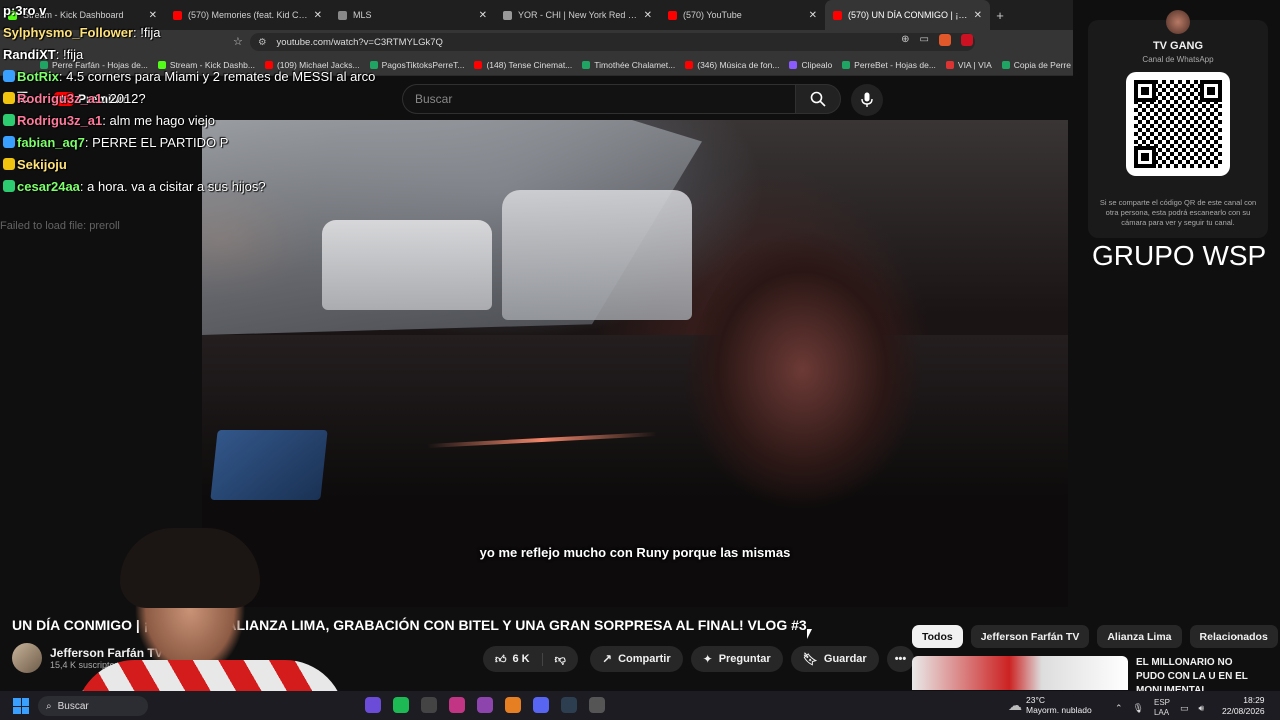 The height and width of the screenshot is (720, 1280). What do you see at coordinates (521, 658) in the screenshot?
I see `like-count: 6 K` at bounding box center [521, 658].